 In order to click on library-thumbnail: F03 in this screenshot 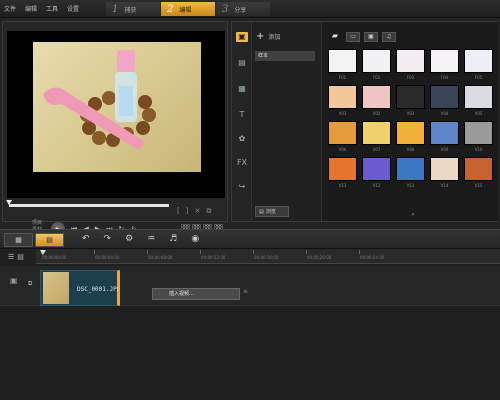, I will do `click(410, 64)`.